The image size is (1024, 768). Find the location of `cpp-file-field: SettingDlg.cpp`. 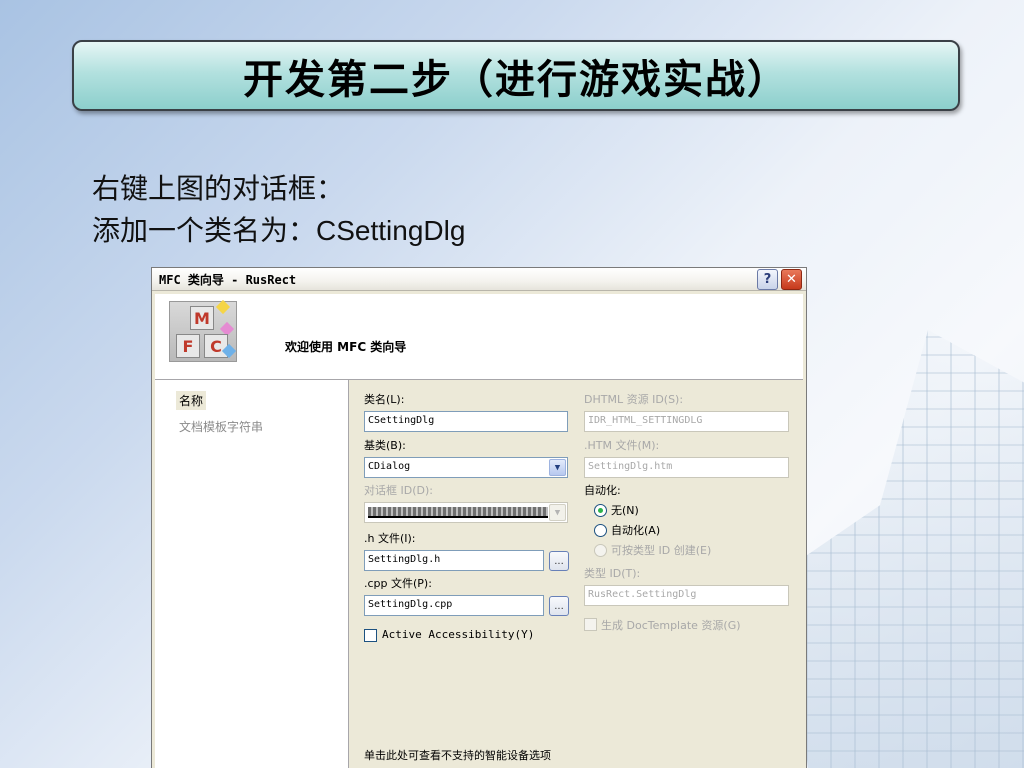

cpp-file-field: SettingDlg.cpp is located at coordinates (454, 605).